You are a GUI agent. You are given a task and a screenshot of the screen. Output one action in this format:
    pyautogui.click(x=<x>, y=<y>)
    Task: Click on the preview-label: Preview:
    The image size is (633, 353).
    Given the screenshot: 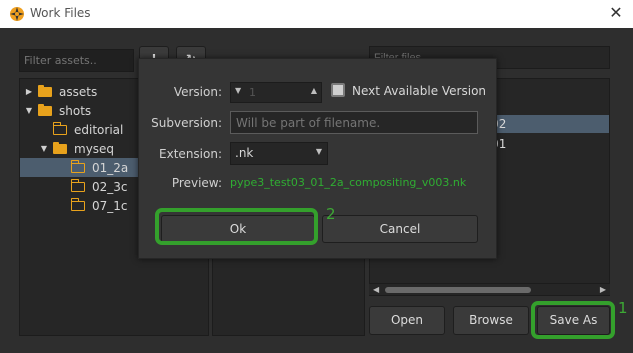 What is the action you would take?
    pyautogui.click(x=196, y=183)
    